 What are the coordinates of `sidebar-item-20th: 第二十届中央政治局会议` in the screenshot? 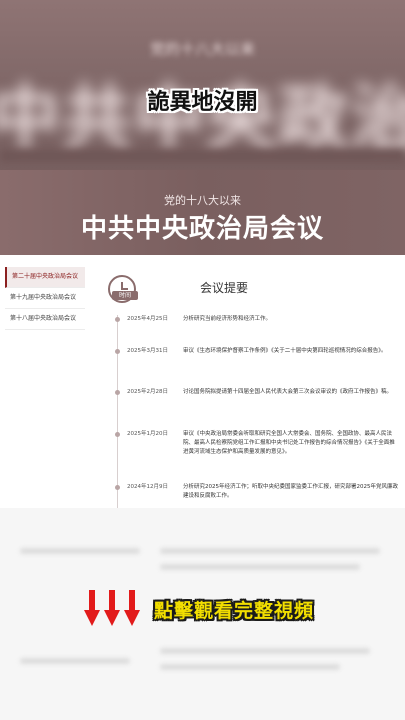 It's located at (45, 277).